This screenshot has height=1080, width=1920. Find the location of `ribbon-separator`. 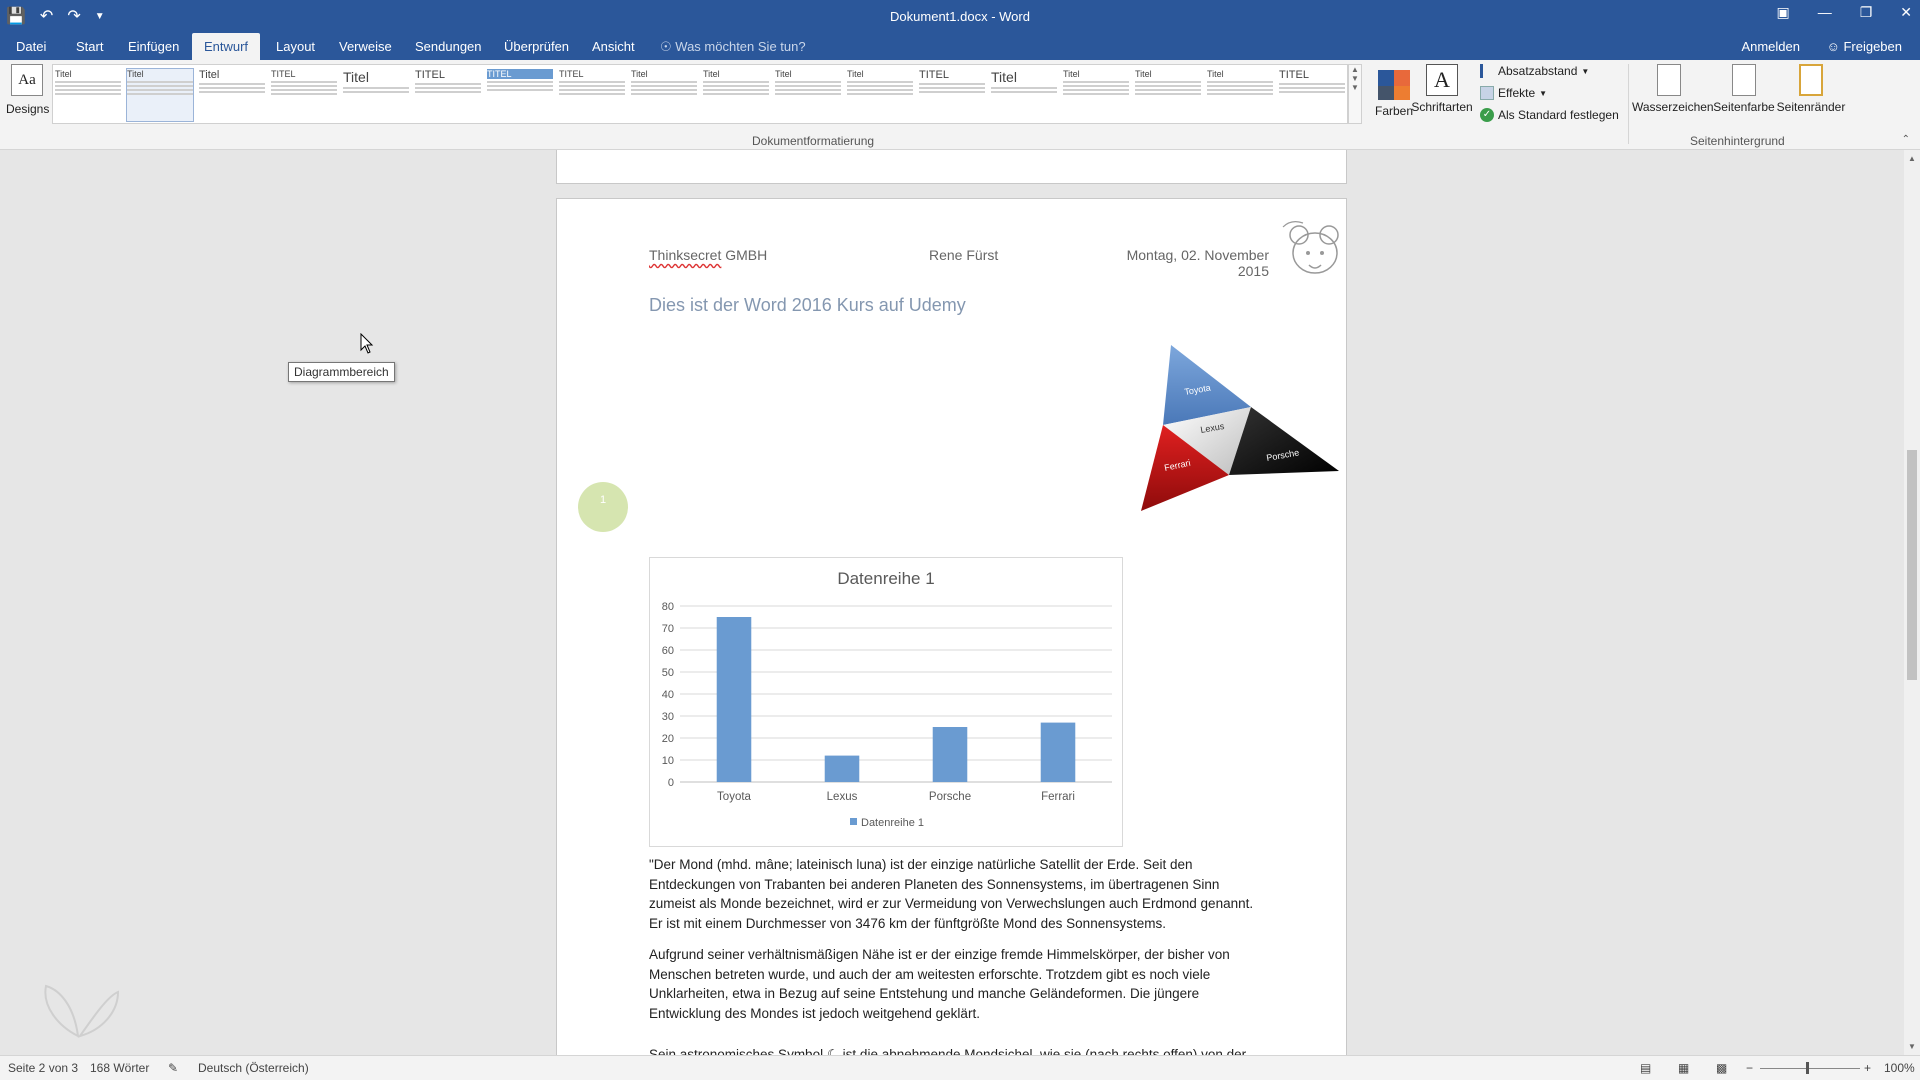

ribbon-separator is located at coordinates (1628, 104).